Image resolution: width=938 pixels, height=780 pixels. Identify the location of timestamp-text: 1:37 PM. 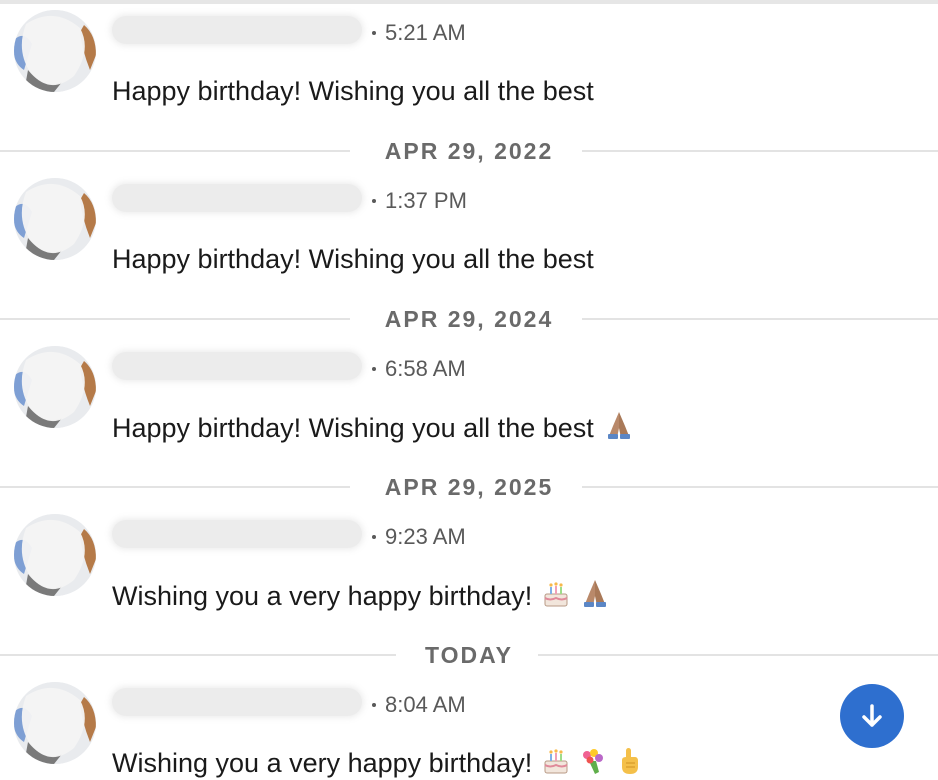
(426, 200).